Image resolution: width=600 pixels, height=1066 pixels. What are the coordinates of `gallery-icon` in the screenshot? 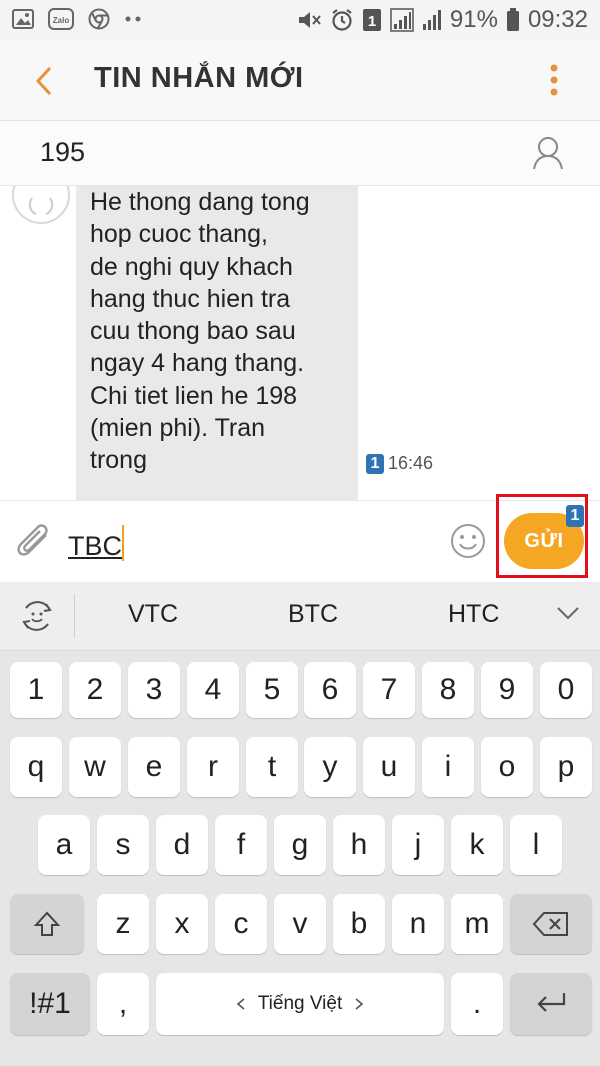 It's located at (23, 19).